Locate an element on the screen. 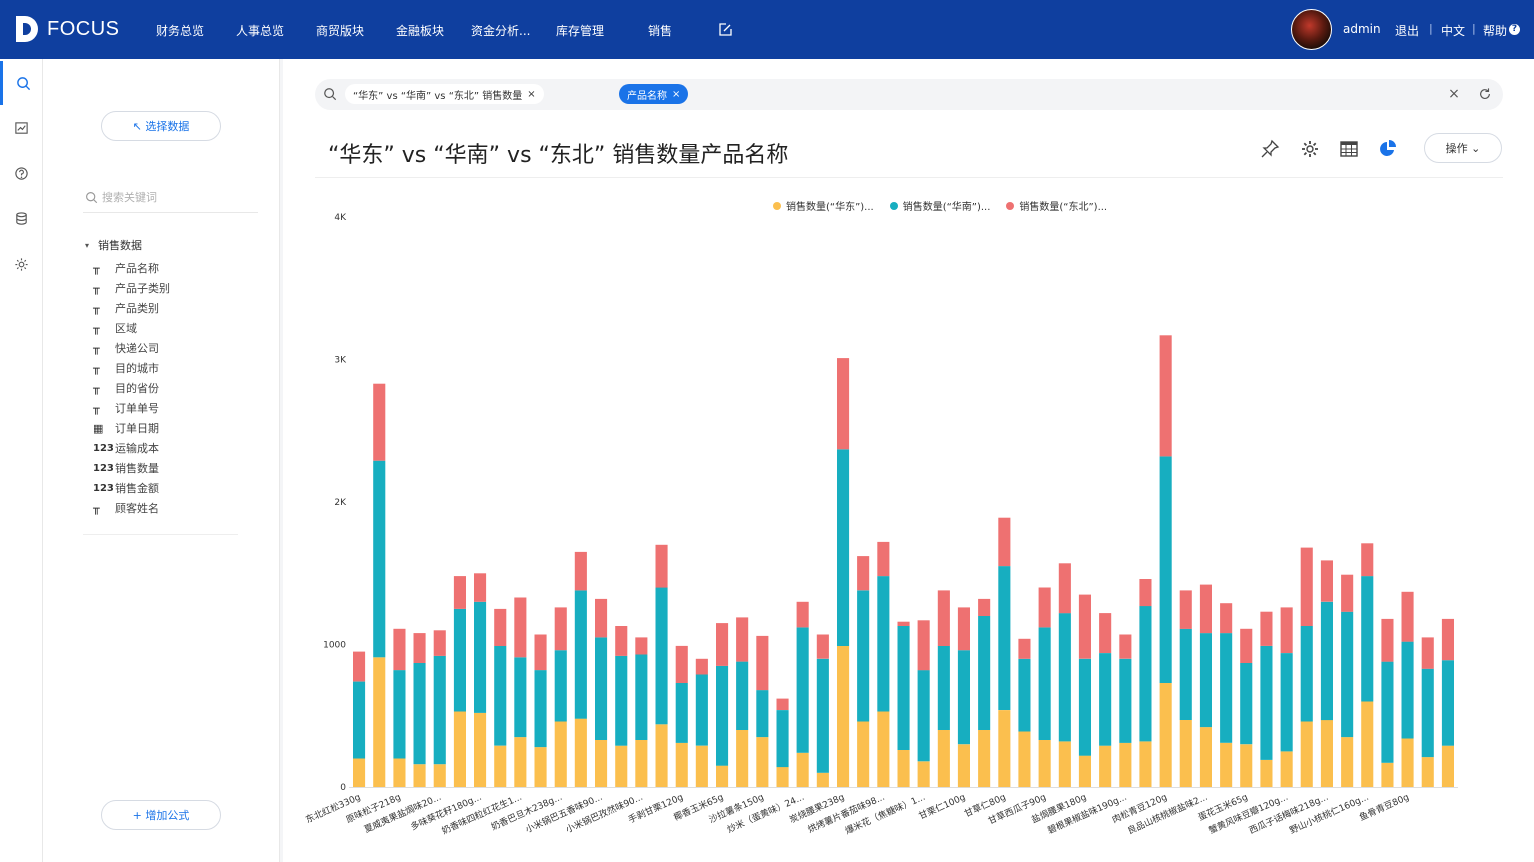 The image size is (1534, 862). logout-link: 退出 is located at coordinates (1407, 30).